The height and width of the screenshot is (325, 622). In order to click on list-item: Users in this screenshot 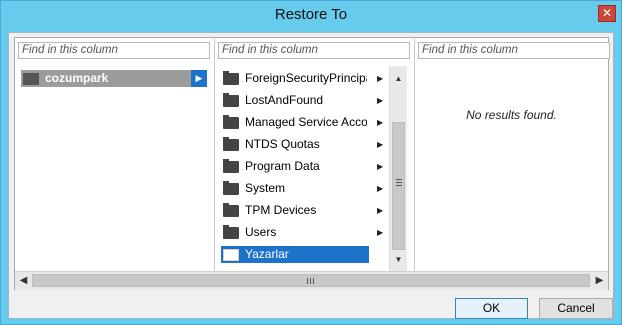, I will do `click(294, 232)`.